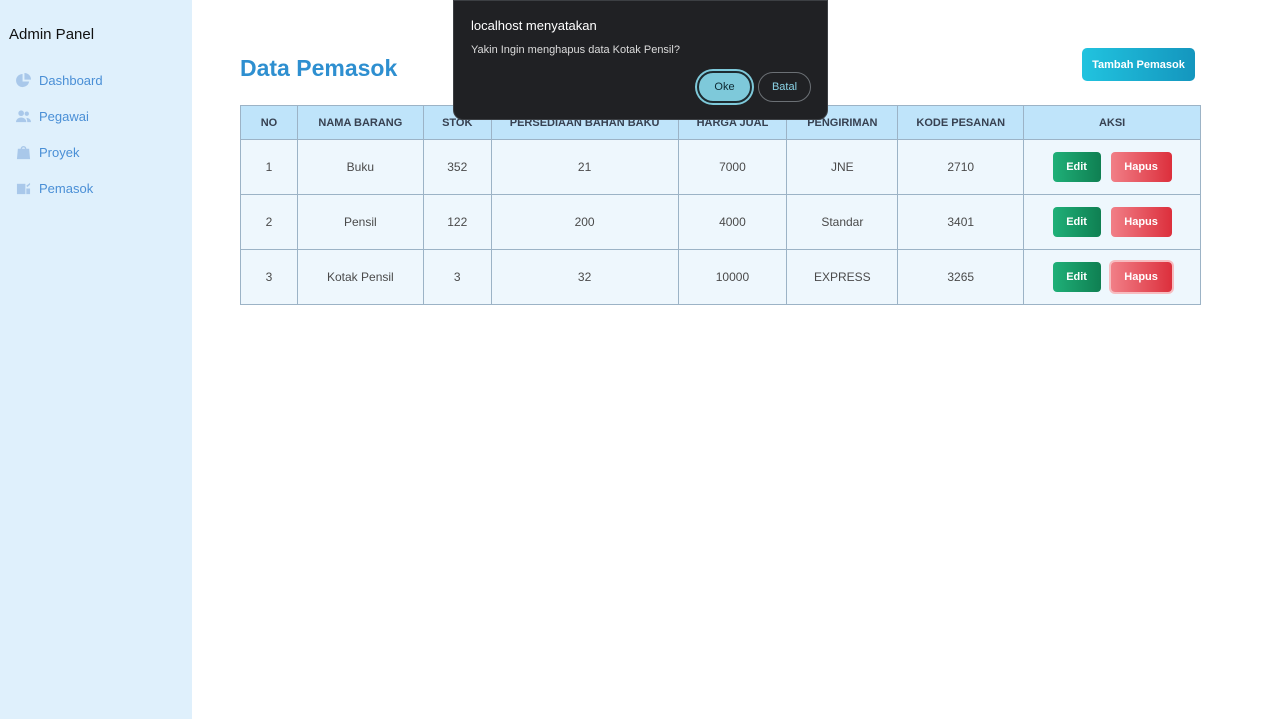 The height and width of the screenshot is (719, 1280). I want to click on table-cell: 2710, so click(961, 167).